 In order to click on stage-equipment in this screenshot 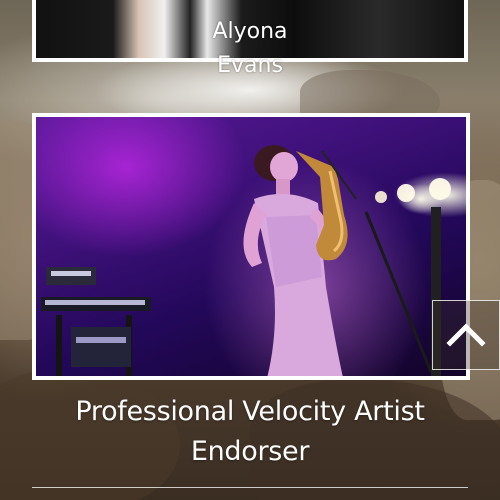, I will do `click(96, 321)`.